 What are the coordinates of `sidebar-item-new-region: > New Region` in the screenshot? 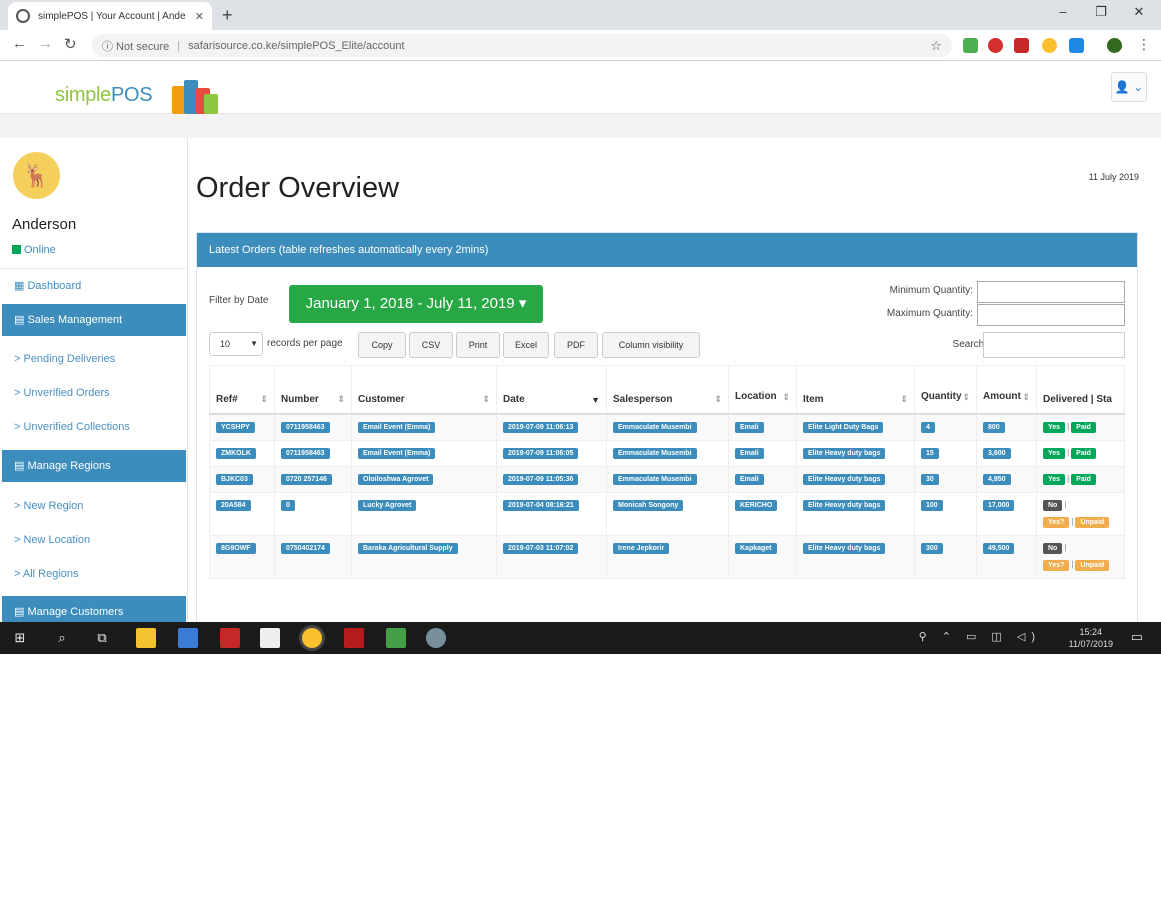 It's located at (48, 506).